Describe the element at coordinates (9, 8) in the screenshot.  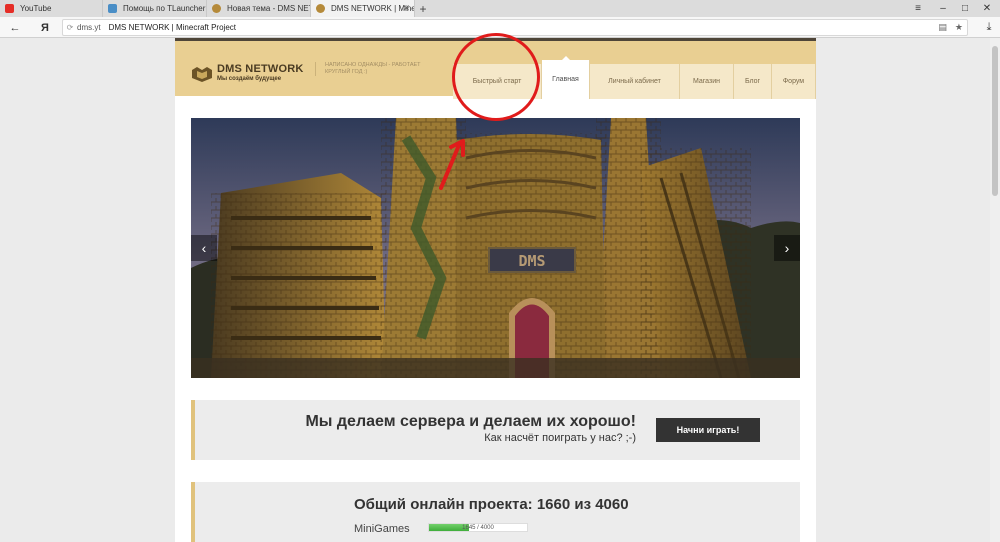
I see `youtube-icon` at that location.